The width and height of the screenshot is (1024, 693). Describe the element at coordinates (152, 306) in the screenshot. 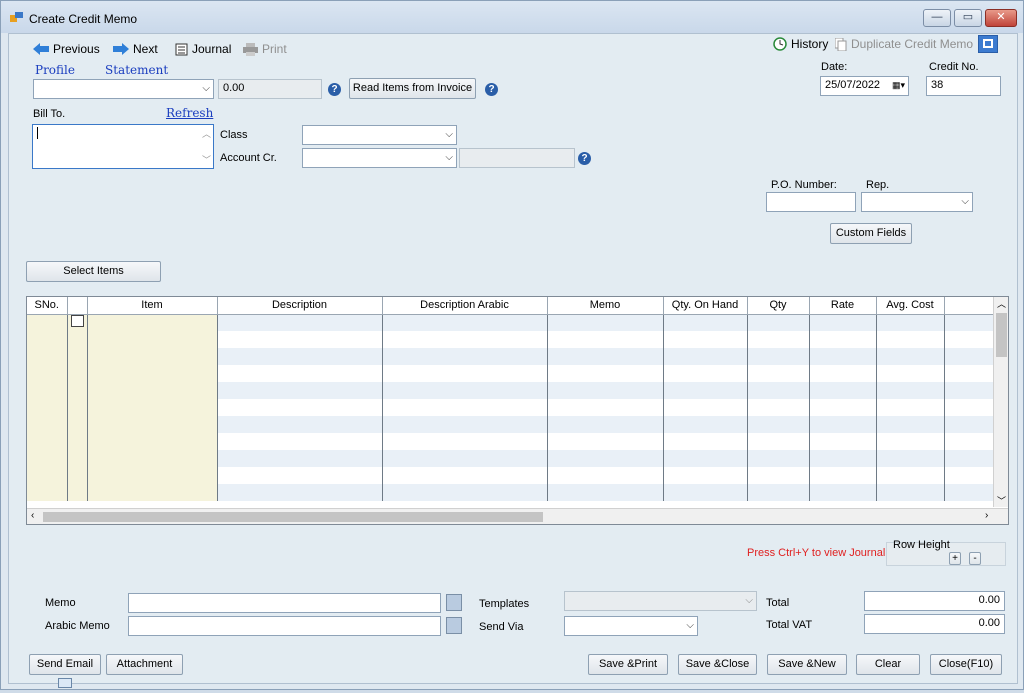

I see `col-item: Item` at that location.